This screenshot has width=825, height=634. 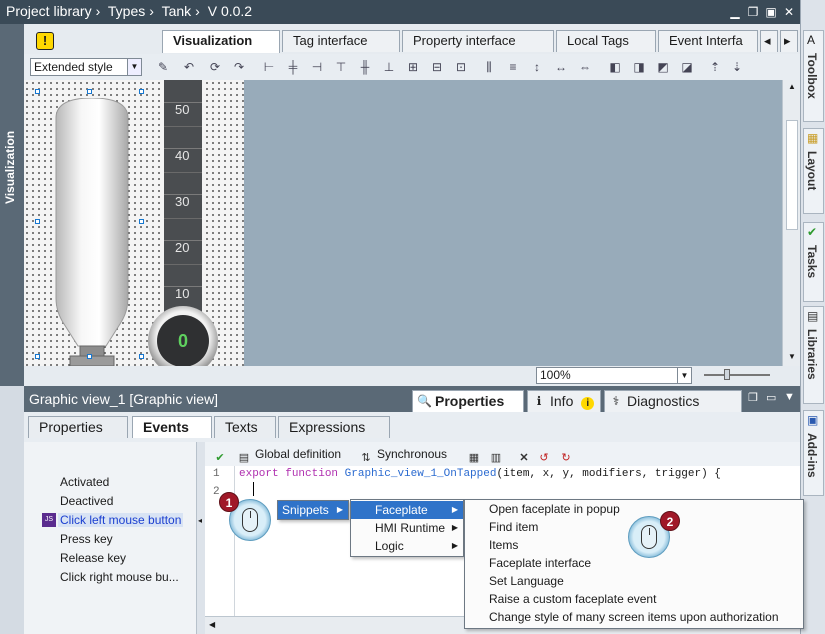 What do you see at coordinates (461, 67) in the screenshot?
I see `center-both-icon: ⊡` at bounding box center [461, 67].